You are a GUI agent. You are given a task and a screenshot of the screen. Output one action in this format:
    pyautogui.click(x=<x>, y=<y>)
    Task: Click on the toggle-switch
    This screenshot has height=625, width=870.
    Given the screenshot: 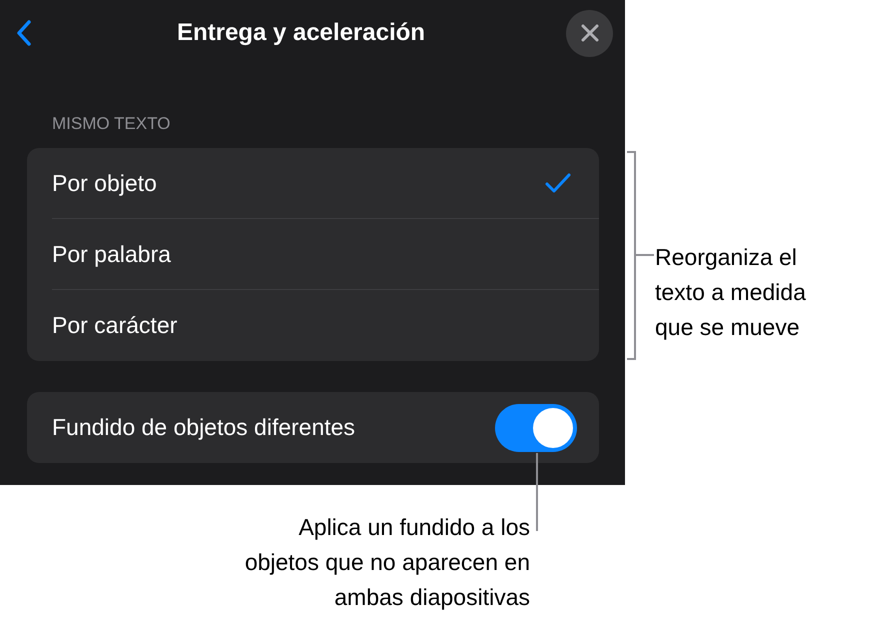 What is the action you would take?
    pyautogui.click(x=536, y=428)
    